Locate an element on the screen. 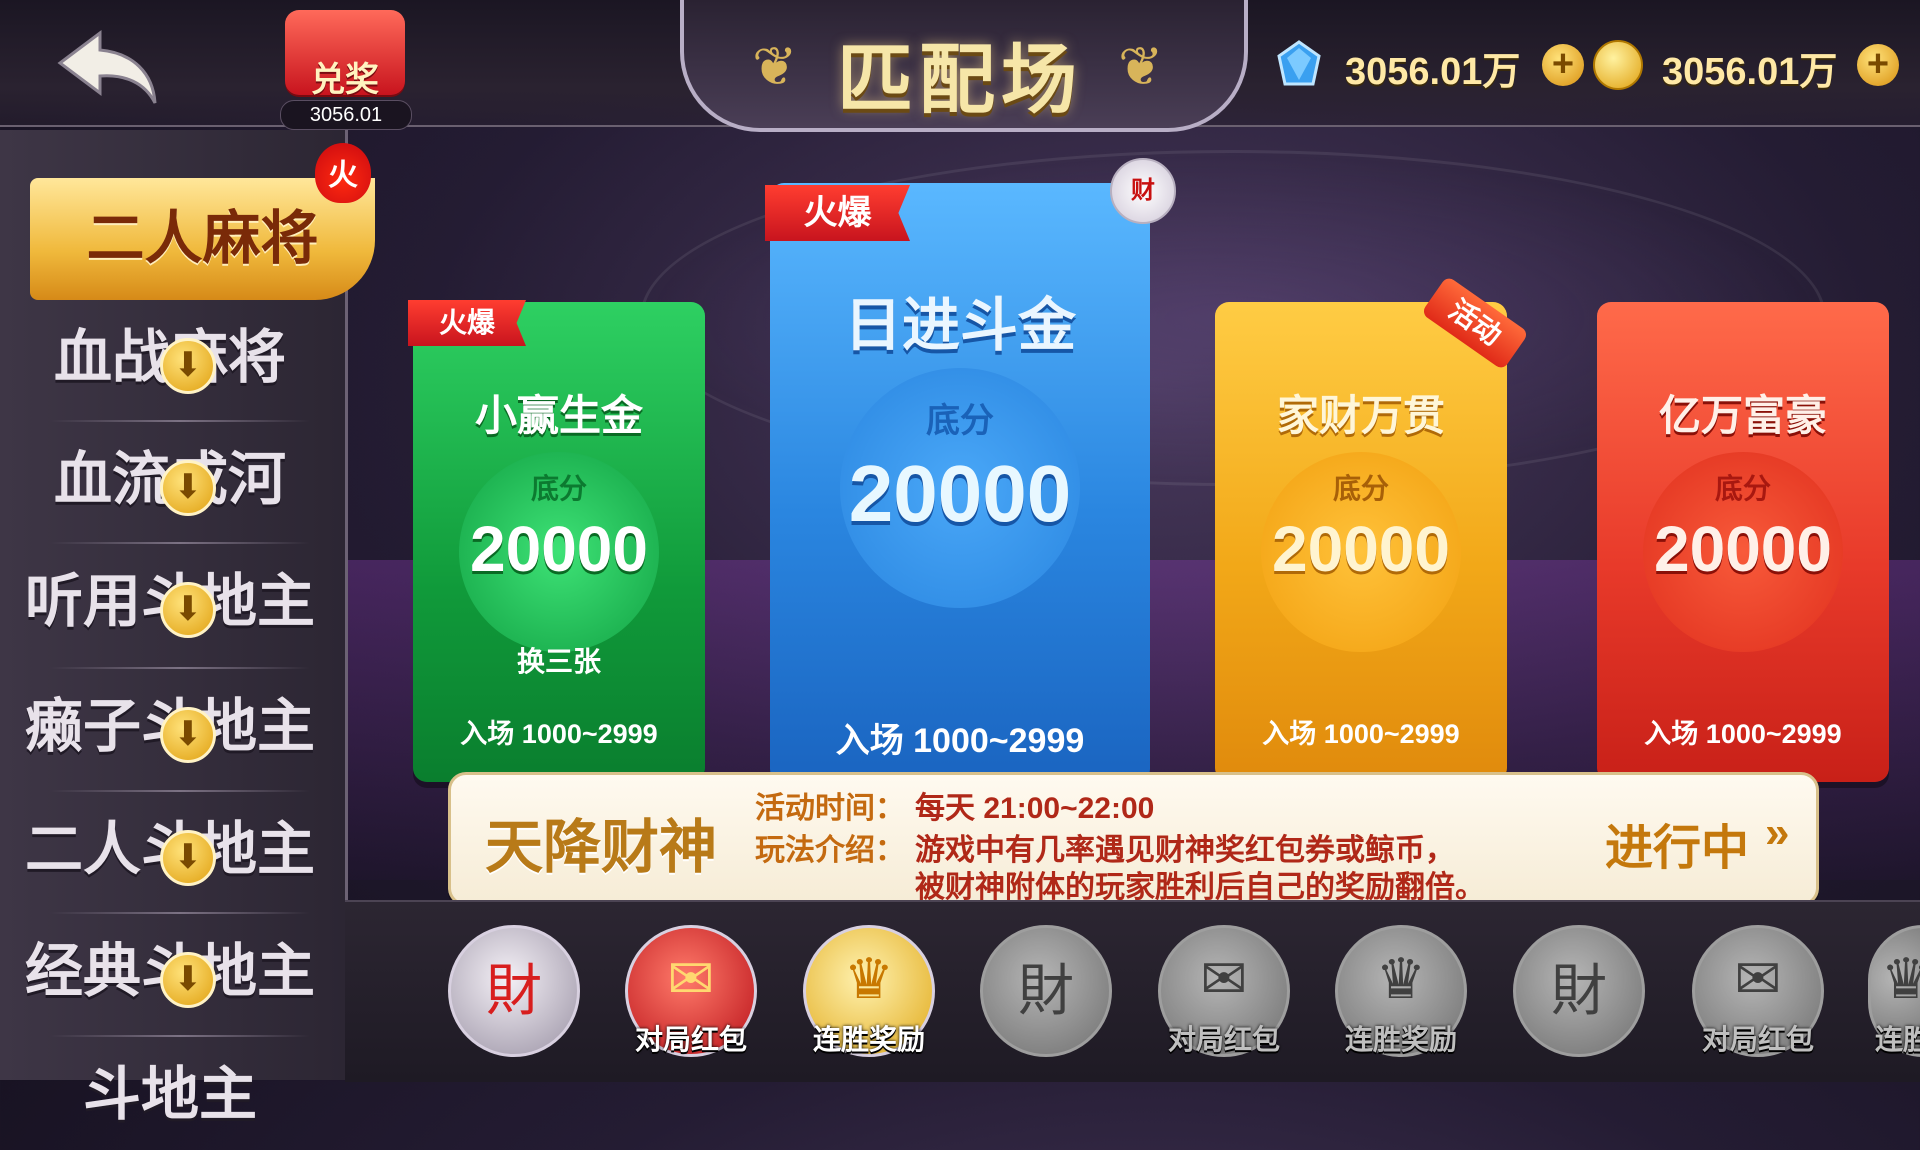 The height and width of the screenshot is (1150, 1920). room-card-small-win: 小赢生金 底分 20000 换三张 入场 1000~2999 is located at coordinates (559, 542).